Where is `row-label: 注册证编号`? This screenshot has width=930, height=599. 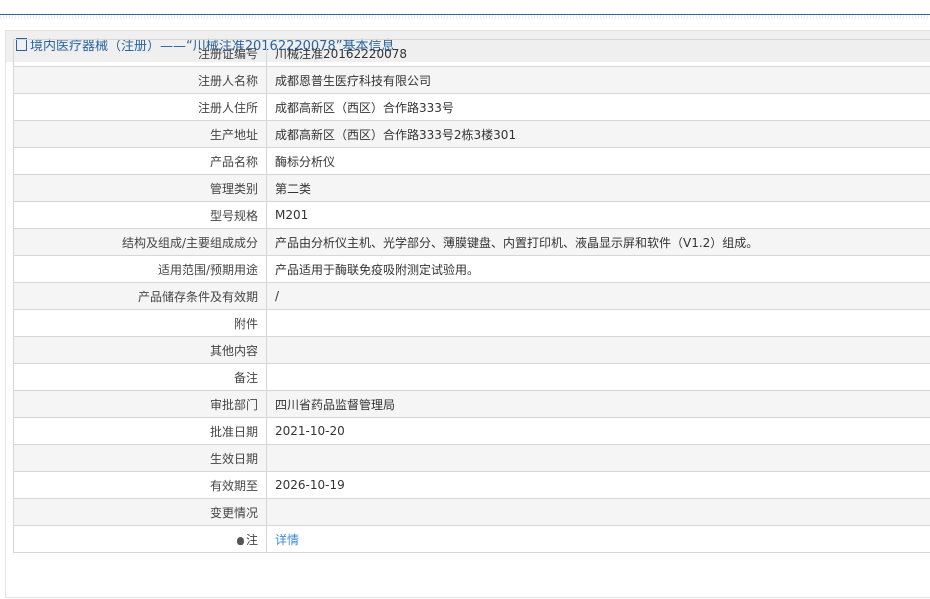 row-label: 注册证编号 is located at coordinates (140, 53).